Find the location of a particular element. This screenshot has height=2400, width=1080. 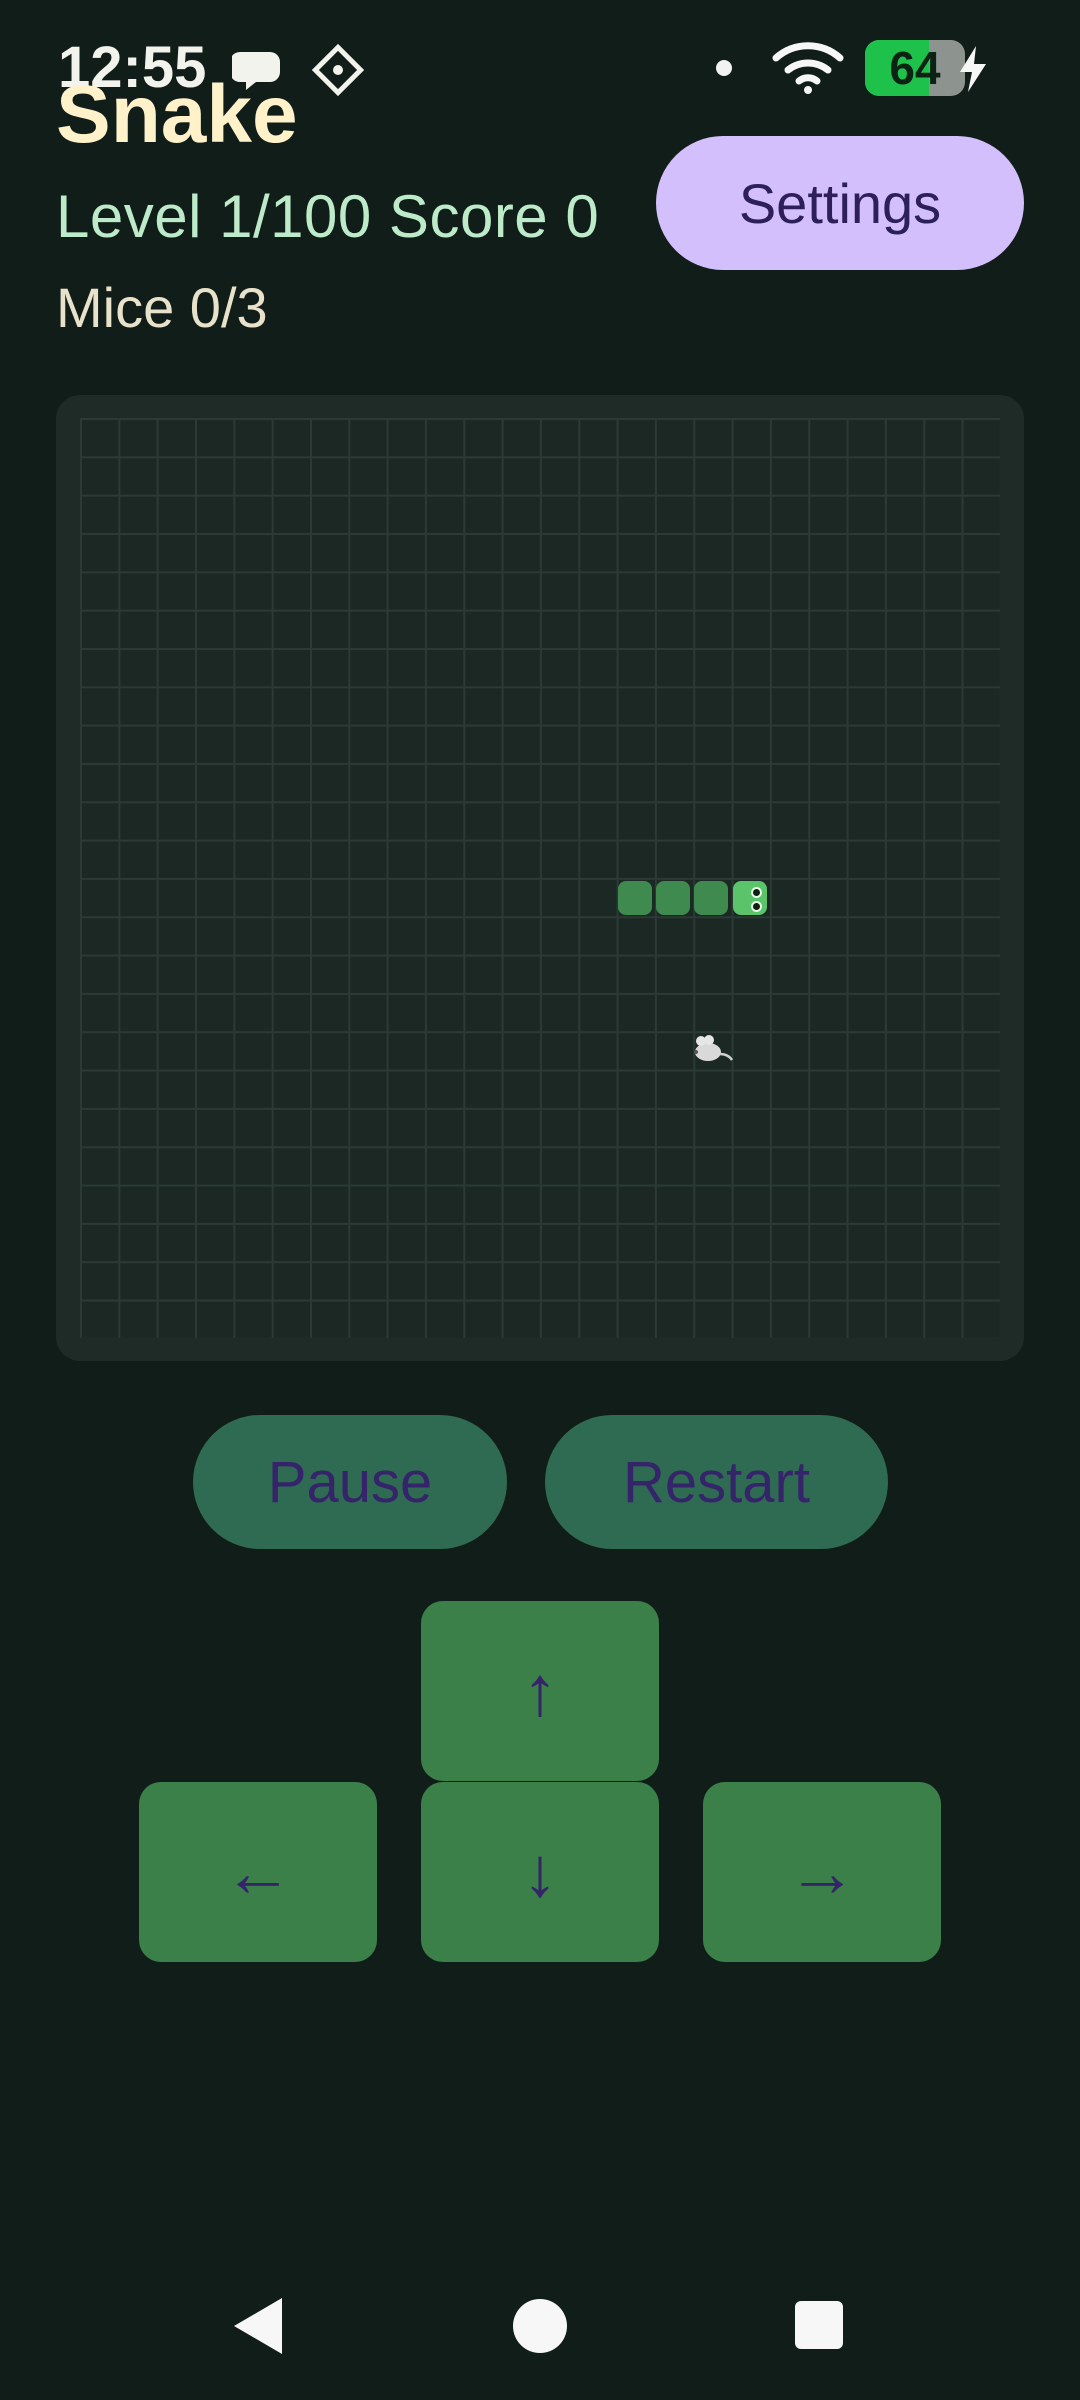

settings-button: Settings is located at coordinates (840, 203).